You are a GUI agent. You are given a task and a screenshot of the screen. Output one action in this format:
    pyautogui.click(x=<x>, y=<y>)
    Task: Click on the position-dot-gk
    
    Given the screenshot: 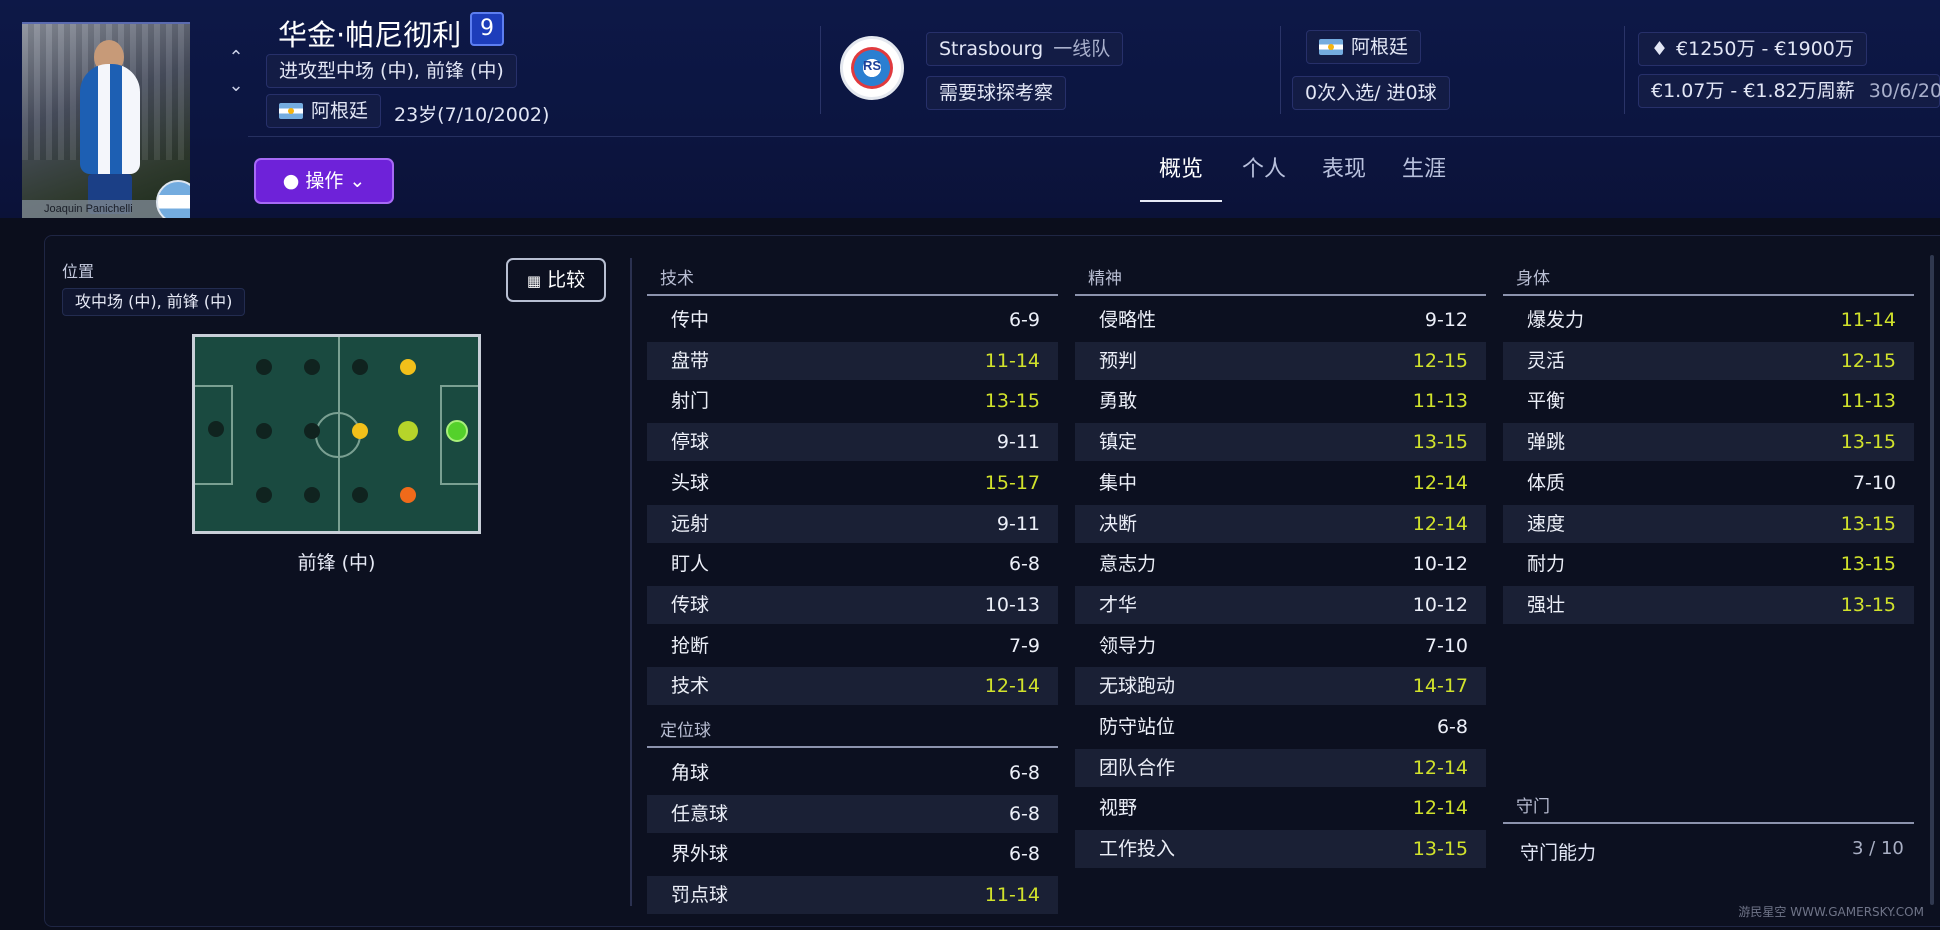 What is the action you would take?
    pyautogui.click(x=216, y=429)
    